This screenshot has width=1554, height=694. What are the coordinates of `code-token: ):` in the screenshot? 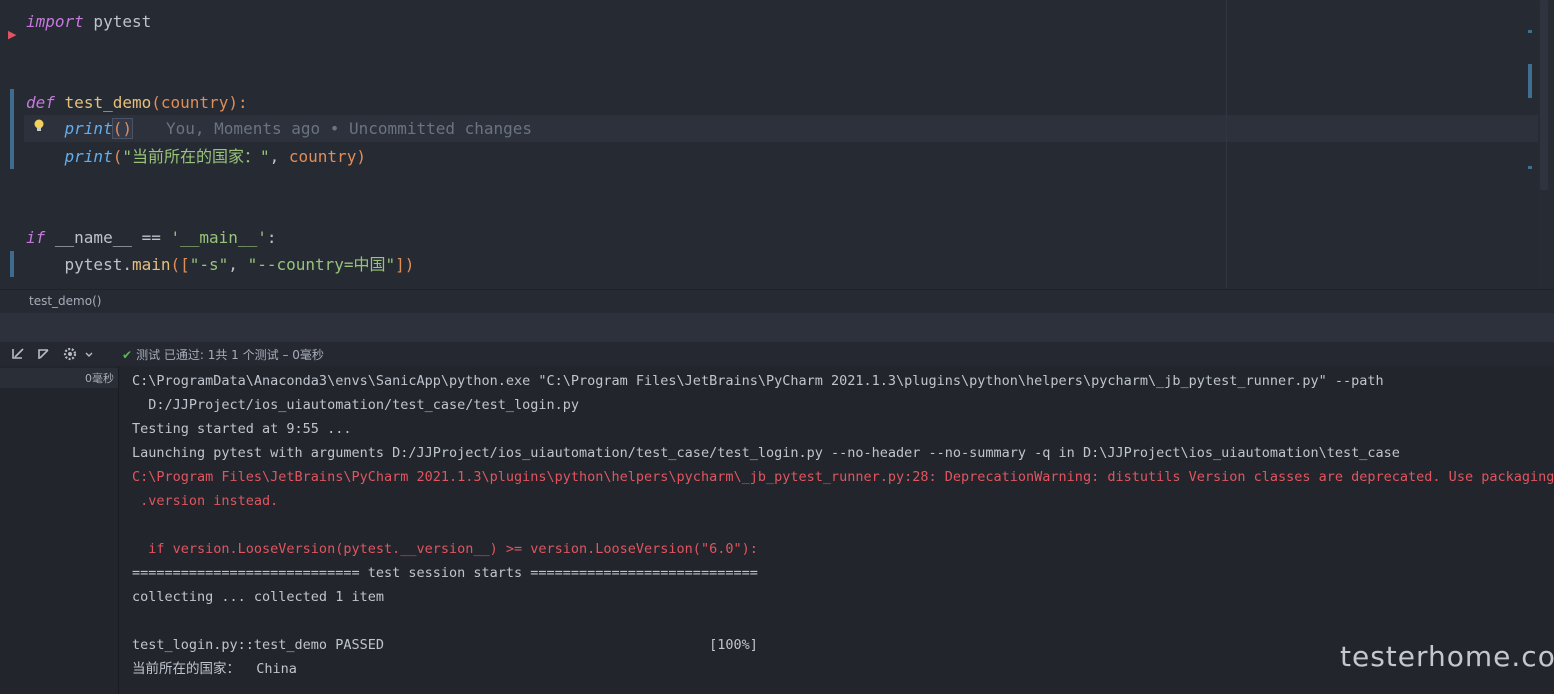 It's located at (238, 102).